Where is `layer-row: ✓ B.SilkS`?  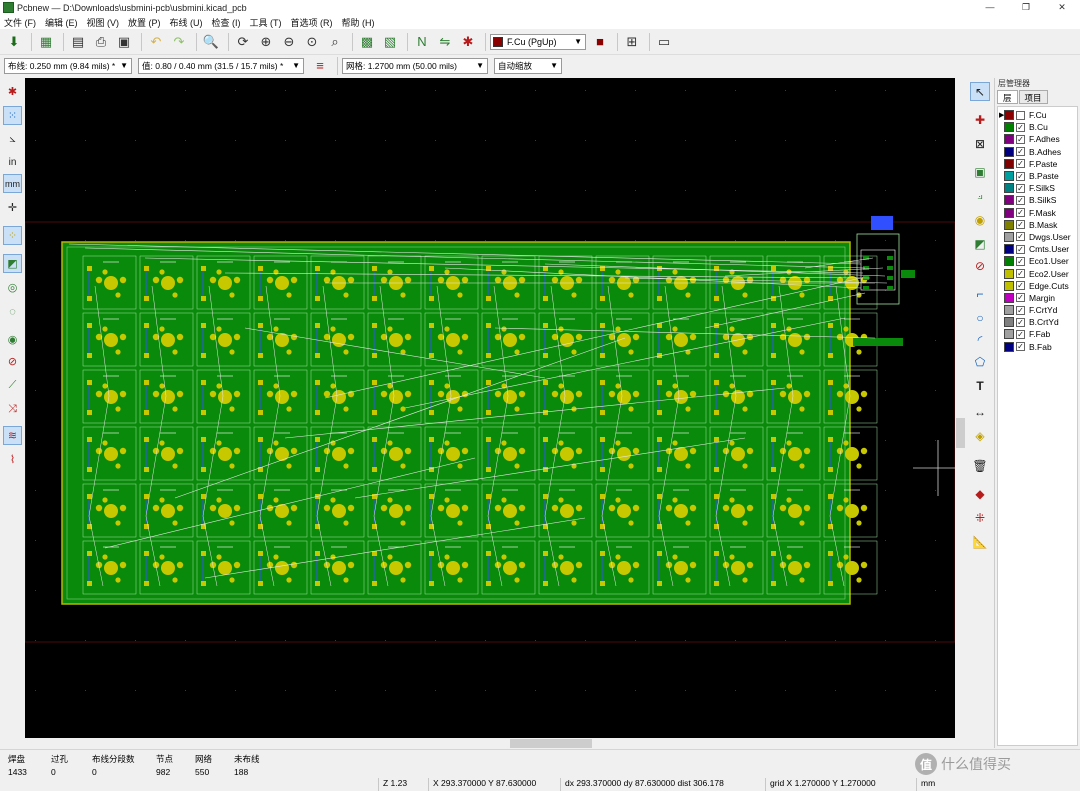 layer-row: ✓ B.SilkS is located at coordinates (1037, 200).